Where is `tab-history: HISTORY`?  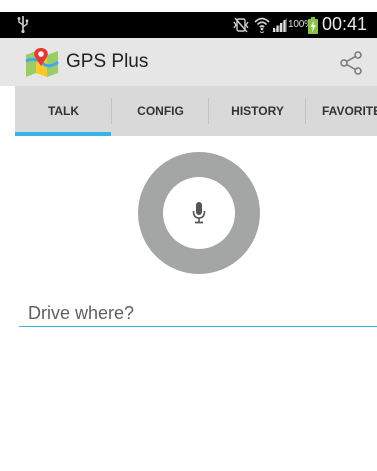
tab-history: HISTORY is located at coordinates (257, 111).